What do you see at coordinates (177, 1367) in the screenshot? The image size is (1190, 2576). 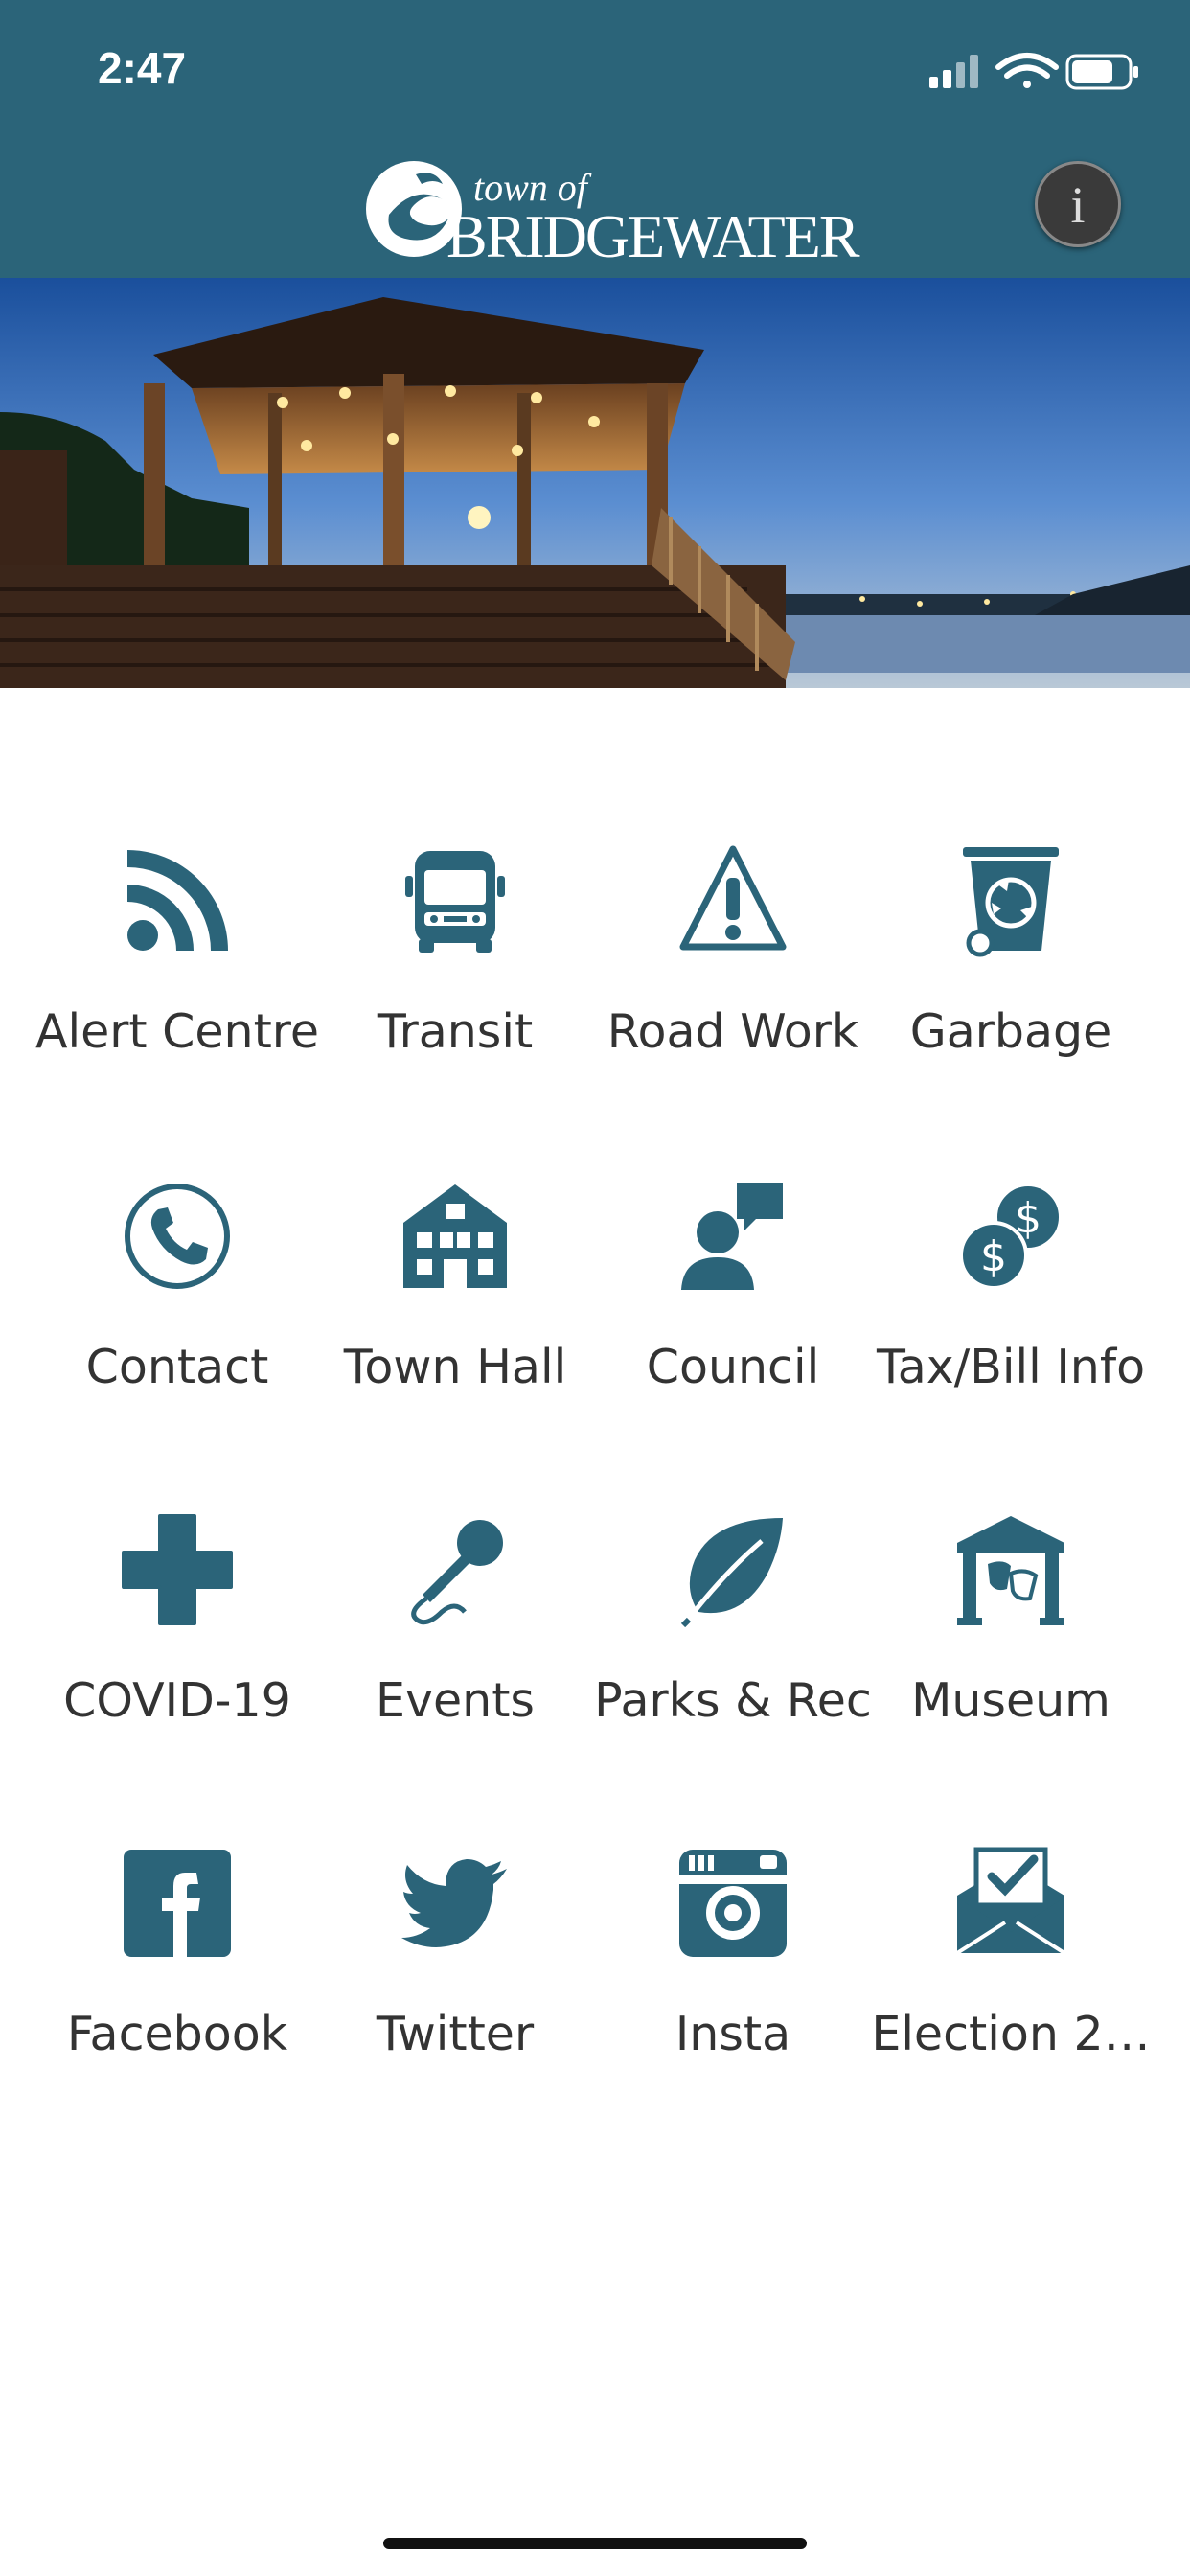 I see `tile-label: Contact` at bounding box center [177, 1367].